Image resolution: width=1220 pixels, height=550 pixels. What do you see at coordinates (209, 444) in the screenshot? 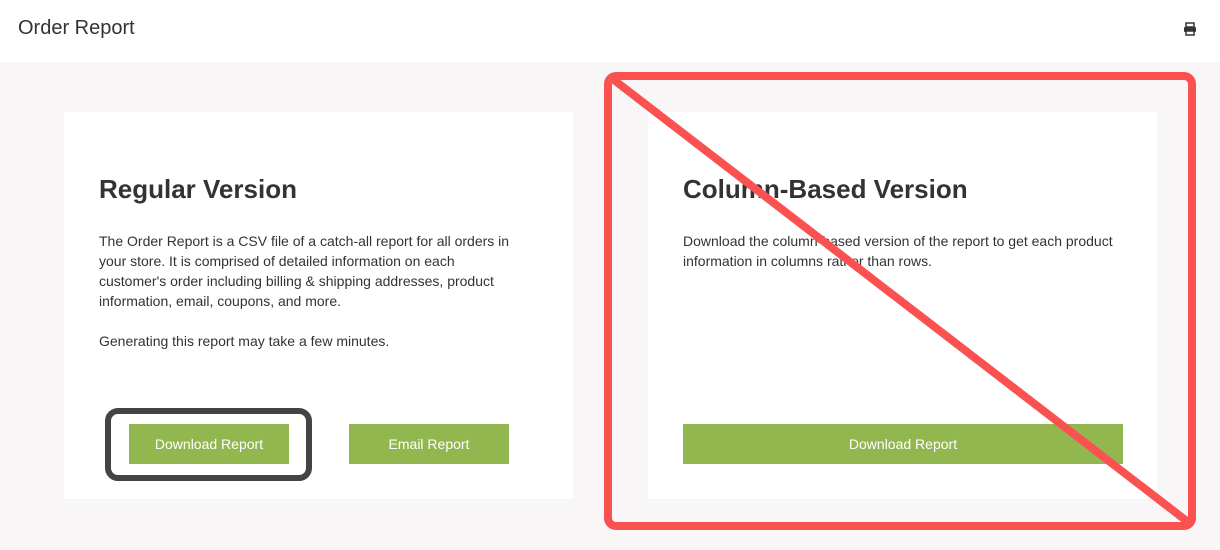
I see `download-report-button: Download Report` at bounding box center [209, 444].